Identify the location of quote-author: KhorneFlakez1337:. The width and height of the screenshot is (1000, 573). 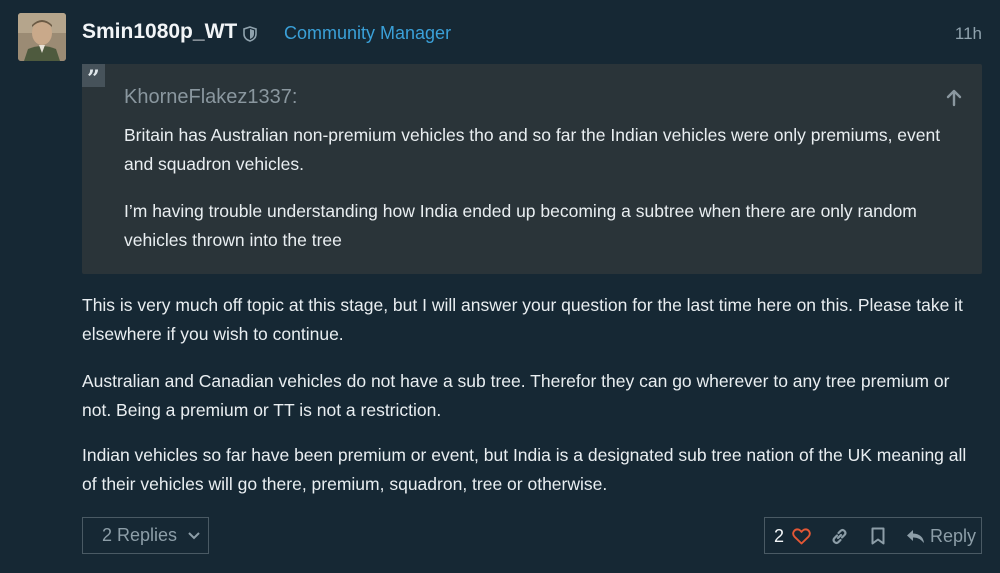
(211, 97).